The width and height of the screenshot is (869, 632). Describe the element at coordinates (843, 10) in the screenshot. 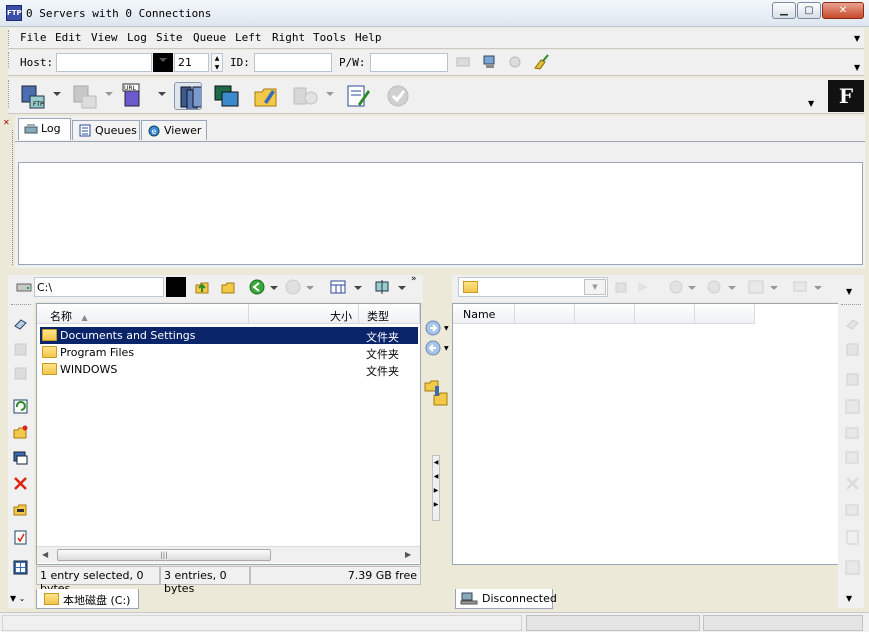

I see `close-button: ✕` at that location.